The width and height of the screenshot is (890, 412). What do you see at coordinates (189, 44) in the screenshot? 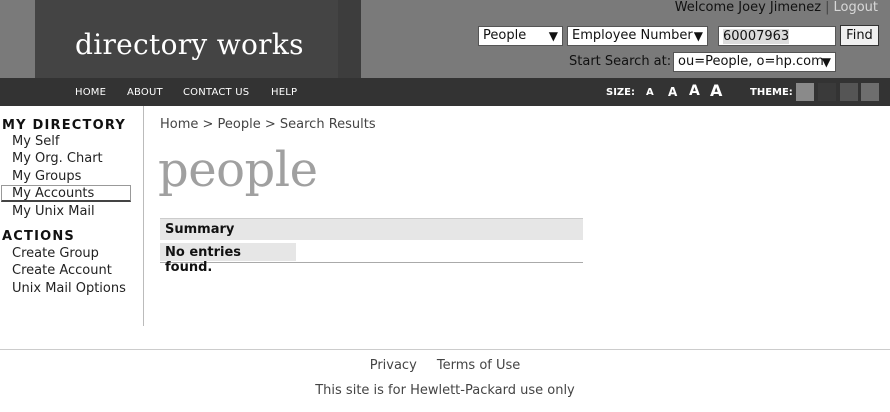
I see `logo: directory works` at bounding box center [189, 44].